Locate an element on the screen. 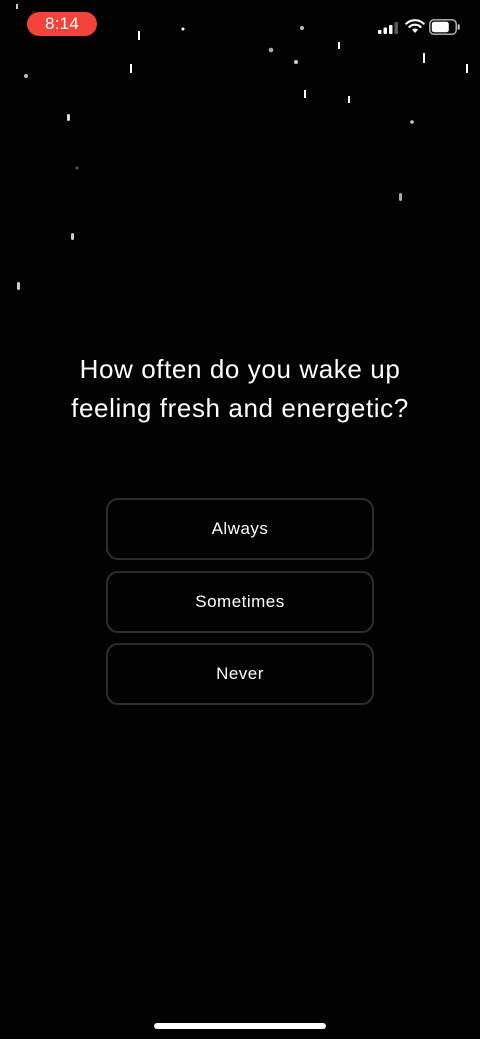  answer-options: Always Sometimes Never is located at coordinates (240, 607).